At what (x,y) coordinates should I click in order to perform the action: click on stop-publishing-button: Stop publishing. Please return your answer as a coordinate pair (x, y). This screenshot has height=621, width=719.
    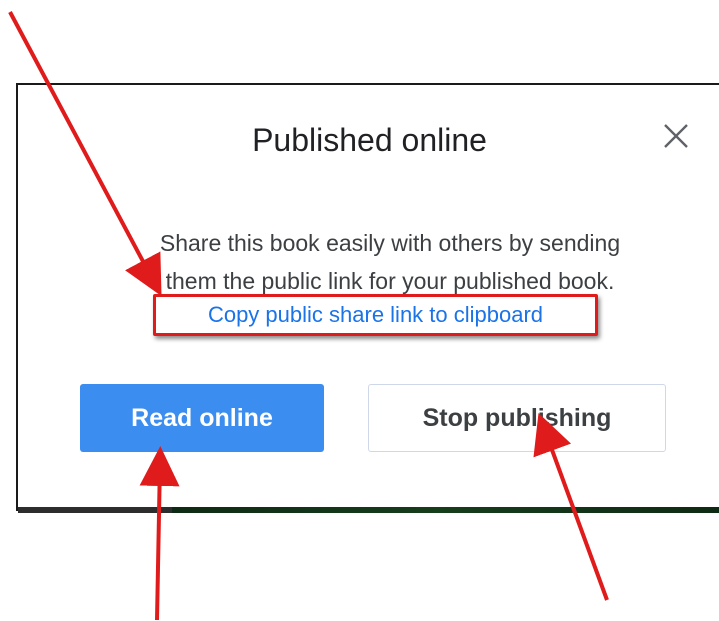
    Looking at the image, I should click on (517, 418).